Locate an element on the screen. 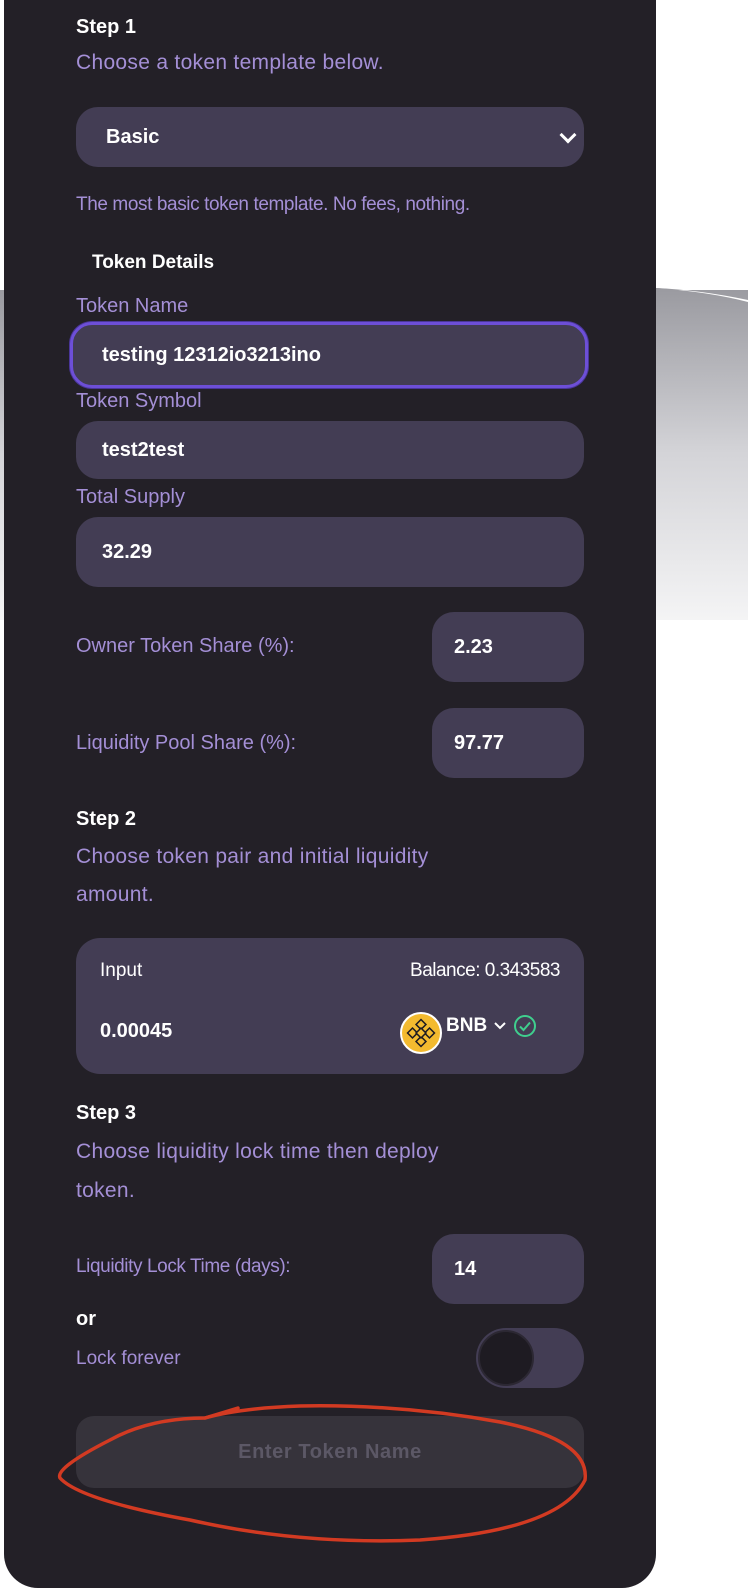  lp-share-value: 97.77 is located at coordinates (479, 742).